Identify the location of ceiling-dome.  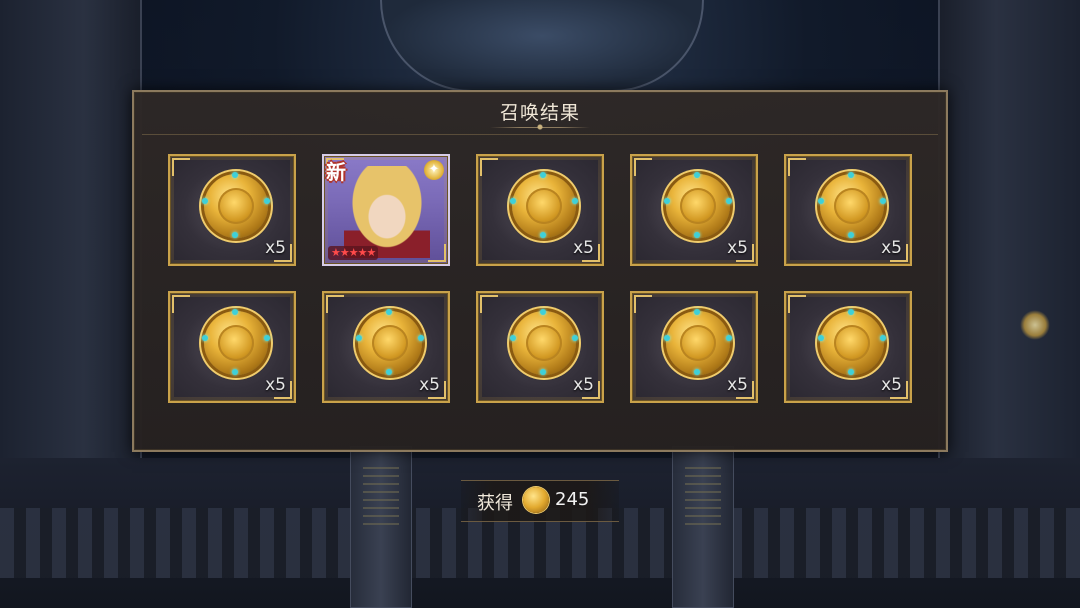
(542, 46).